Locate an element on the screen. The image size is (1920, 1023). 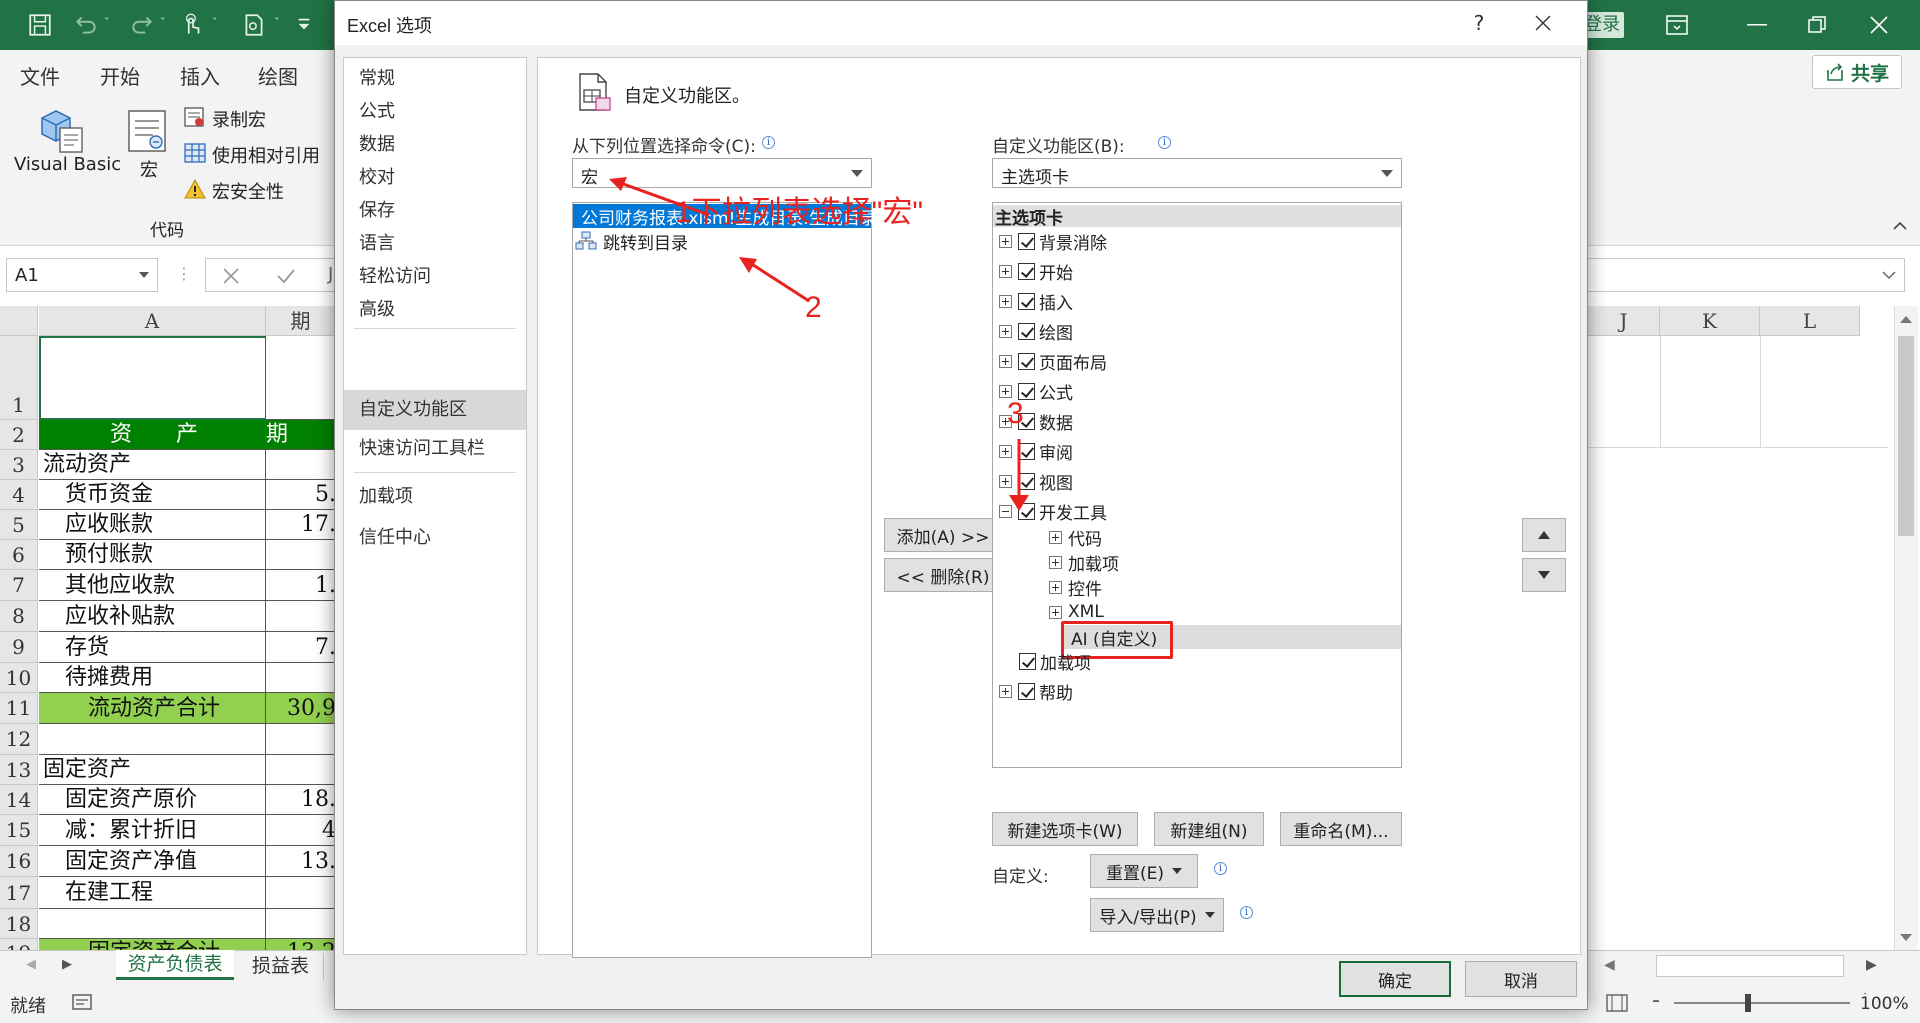
column-header-k: K is located at coordinates (1710, 321).